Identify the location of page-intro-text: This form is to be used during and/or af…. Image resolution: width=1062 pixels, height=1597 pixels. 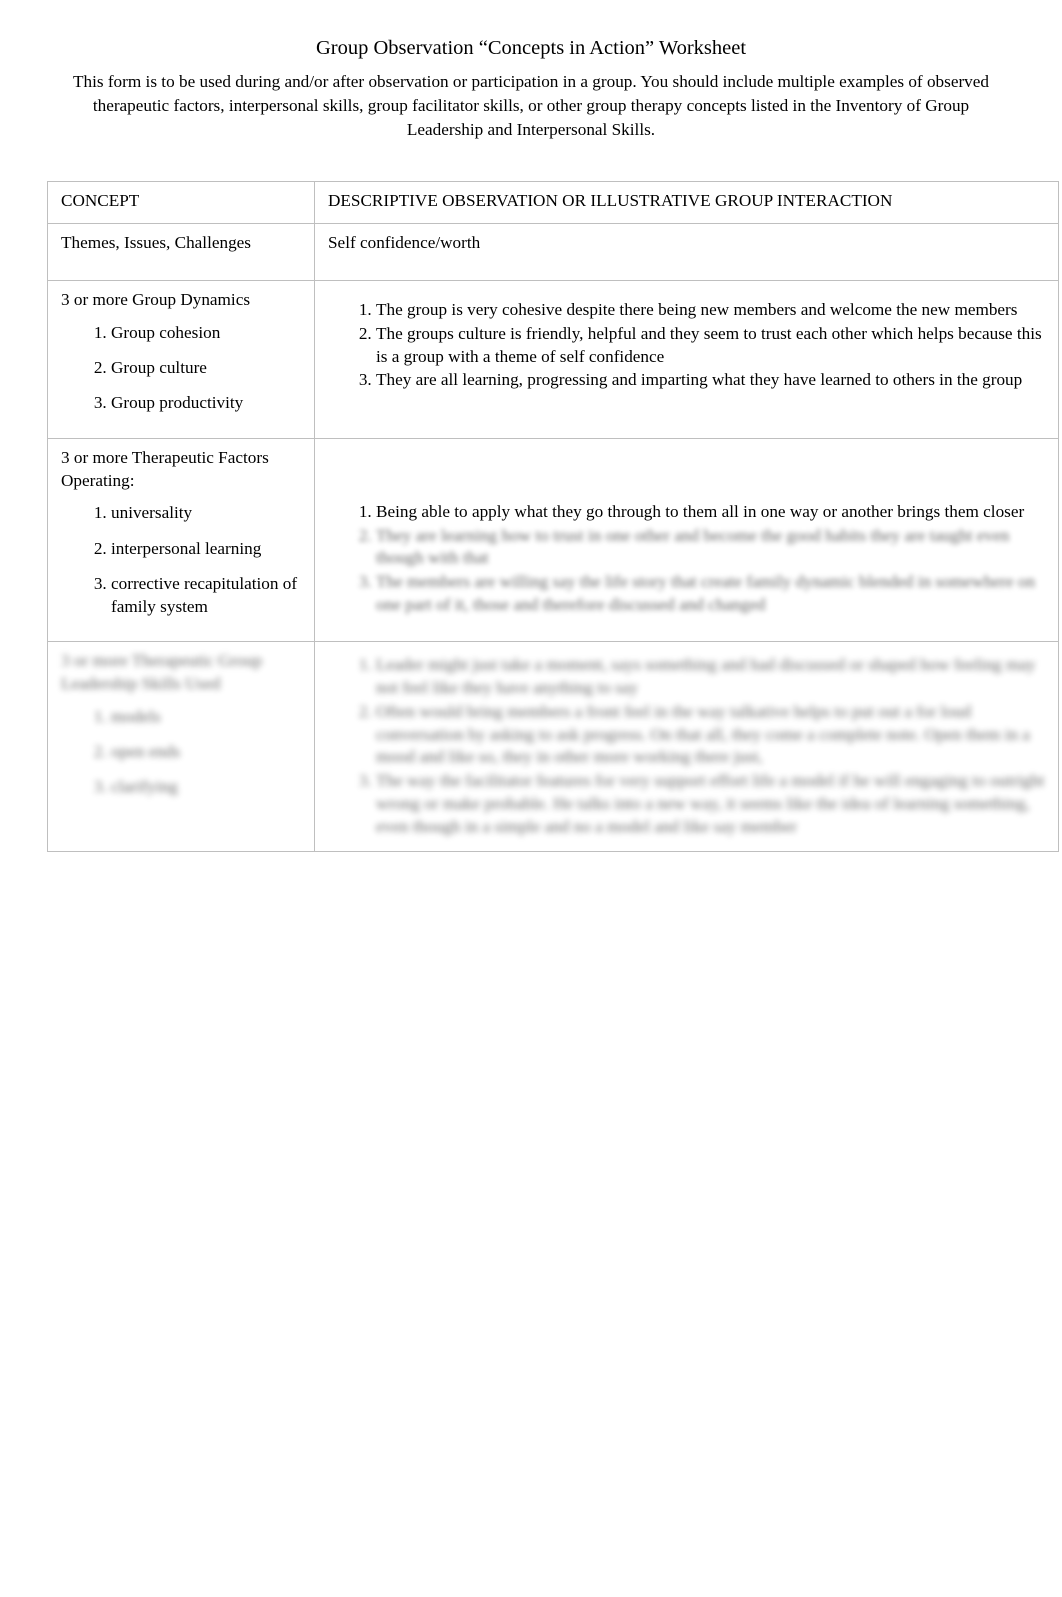
(530, 105).